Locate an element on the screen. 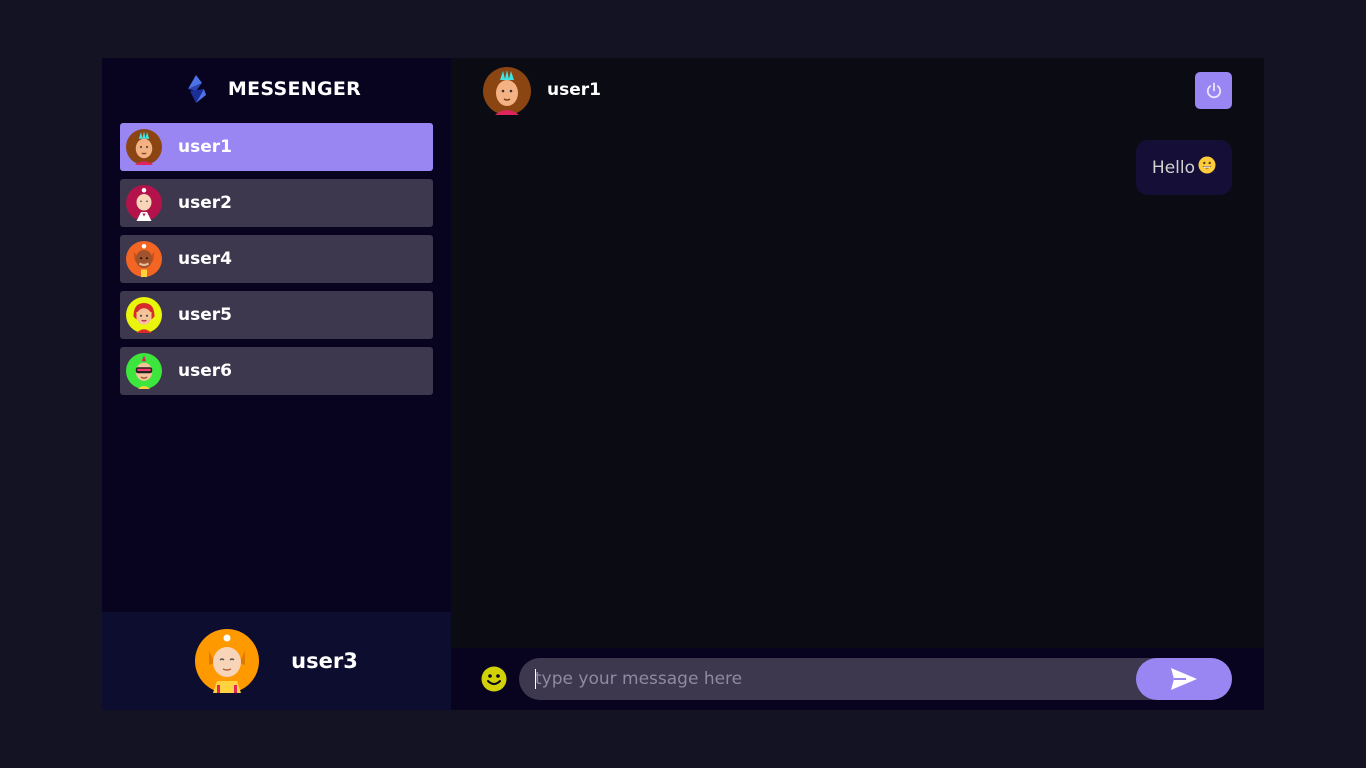 The width and height of the screenshot is (1366, 768). brand: MESSENGER is located at coordinates (276, 89).